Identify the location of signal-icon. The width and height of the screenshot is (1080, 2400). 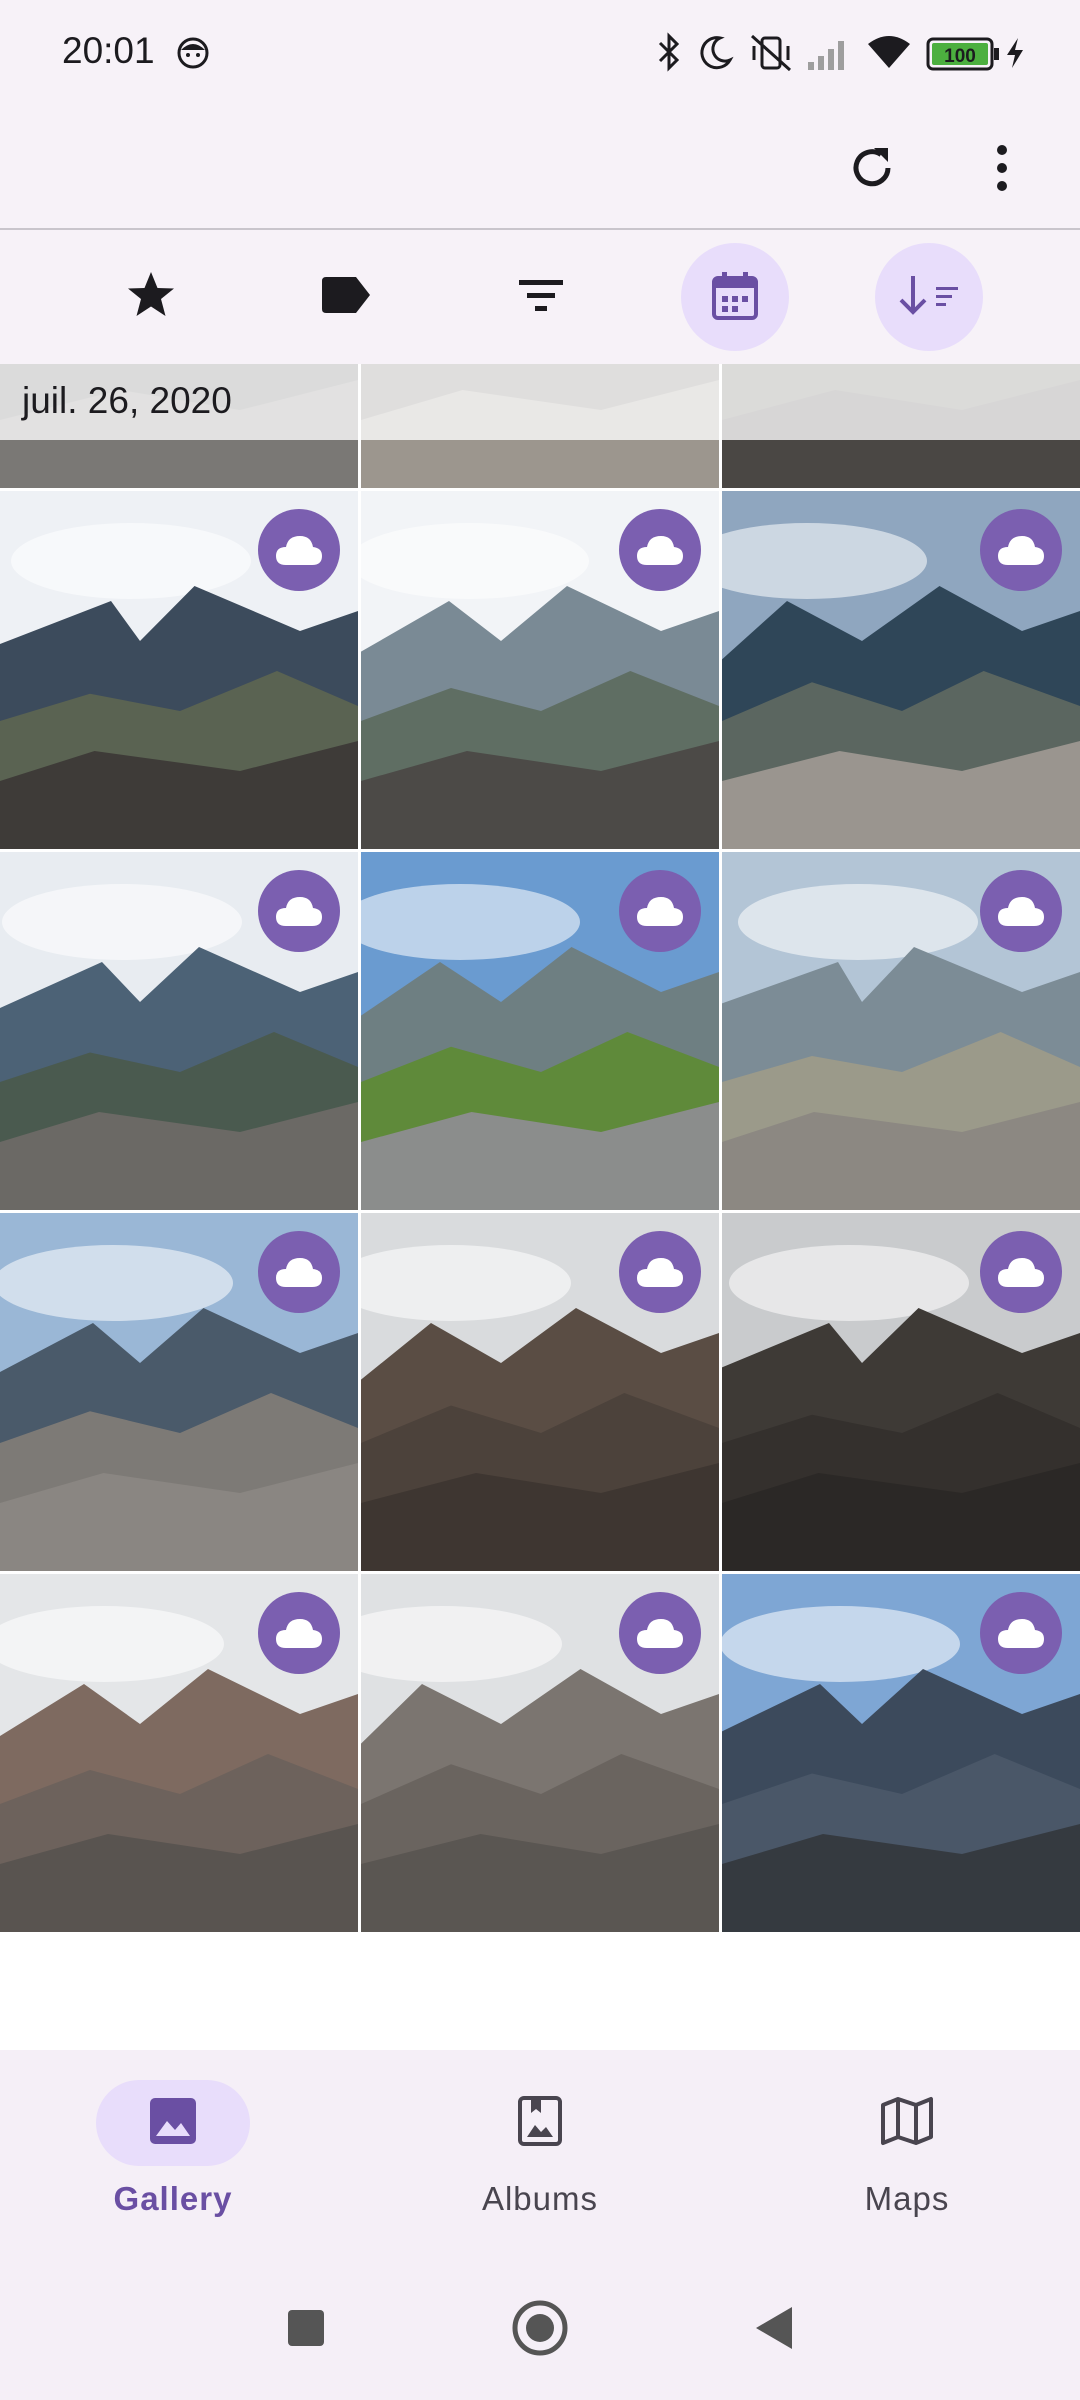
(829, 56).